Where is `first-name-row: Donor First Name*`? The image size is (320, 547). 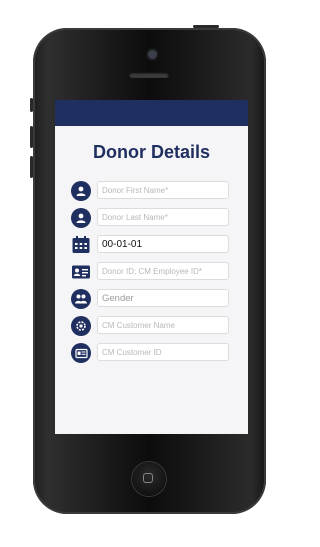
first-name-row: Donor First Name* is located at coordinates (151, 191).